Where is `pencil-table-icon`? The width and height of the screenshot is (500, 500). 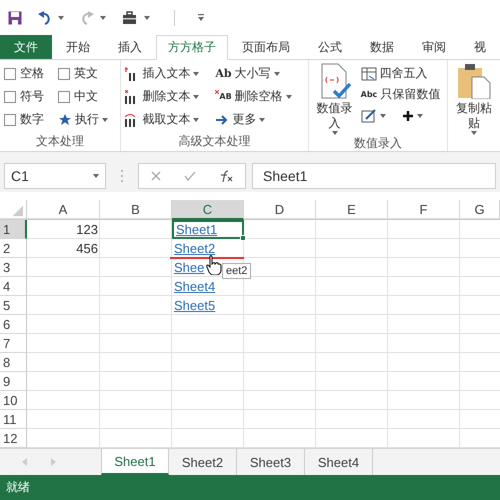
pencil-table-icon is located at coordinates (368, 115).